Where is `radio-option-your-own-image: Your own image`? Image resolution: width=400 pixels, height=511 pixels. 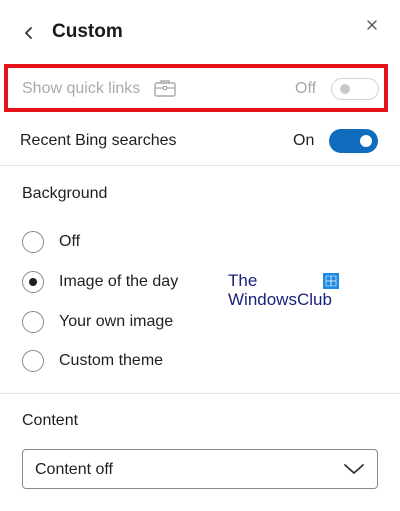
radio-option-your-own-image: Your own image is located at coordinates (120, 322).